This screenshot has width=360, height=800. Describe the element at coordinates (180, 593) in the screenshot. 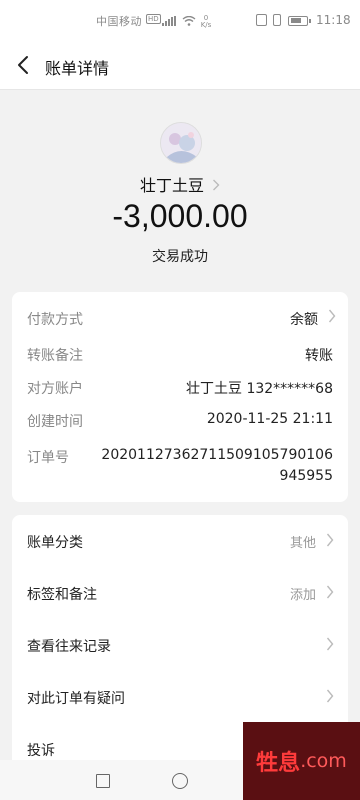

I see `tags-notes-row: 标签和备注 添加` at that location.